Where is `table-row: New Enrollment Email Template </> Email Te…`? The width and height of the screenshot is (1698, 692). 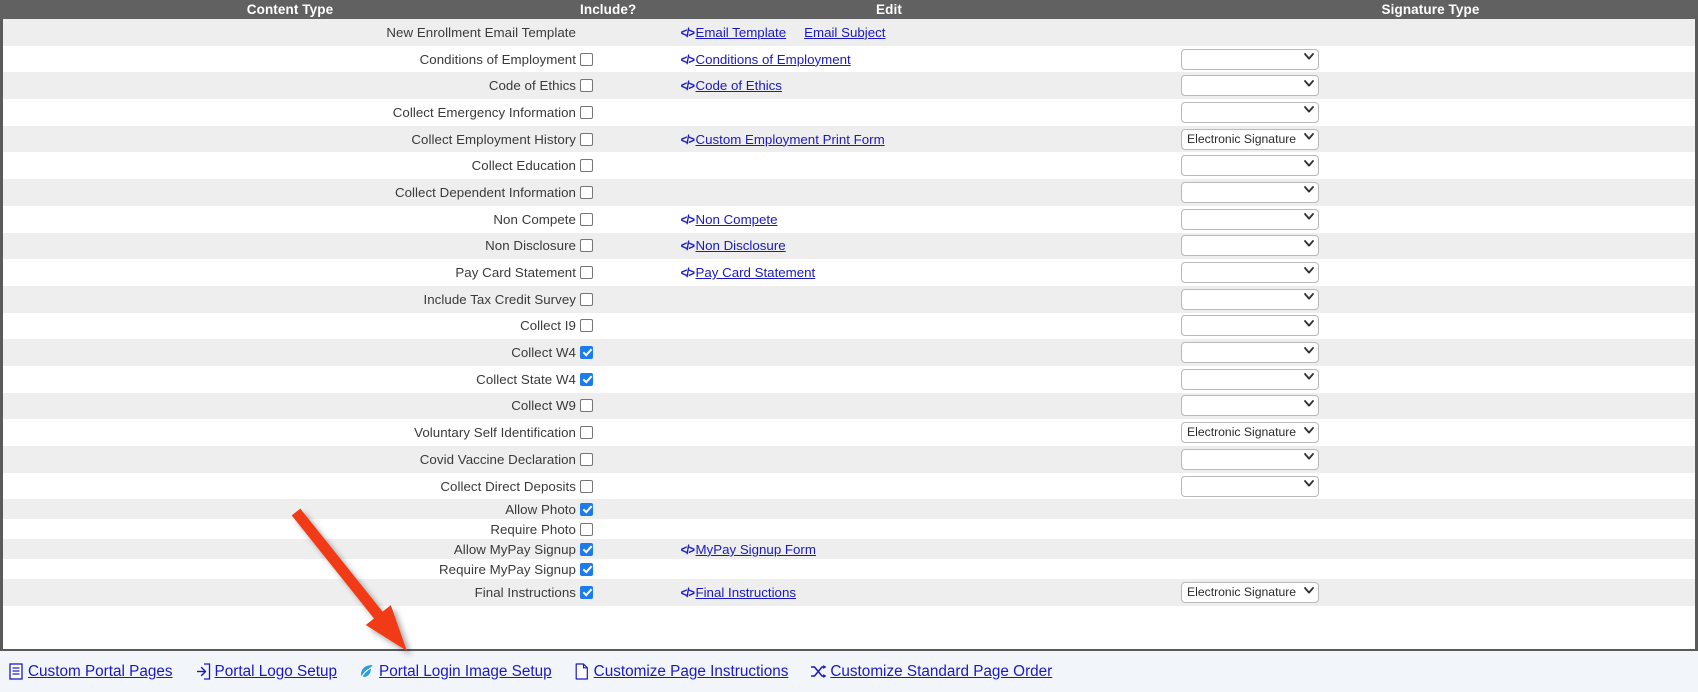 table-row: New Enrollment Email Template </> Email Te… is located at coordinates (849, 32).